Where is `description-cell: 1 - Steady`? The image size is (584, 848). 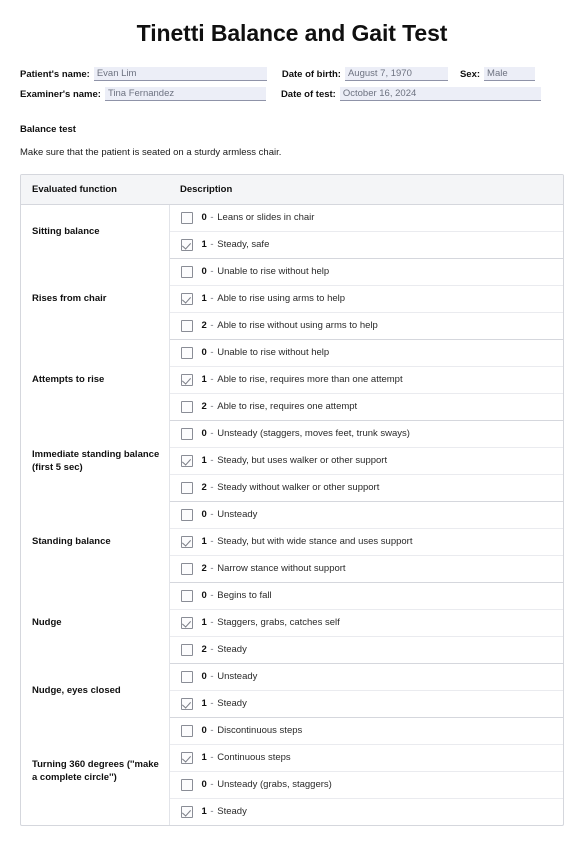 description-cell: 1 - Steady is located at coordinates (366, 811).